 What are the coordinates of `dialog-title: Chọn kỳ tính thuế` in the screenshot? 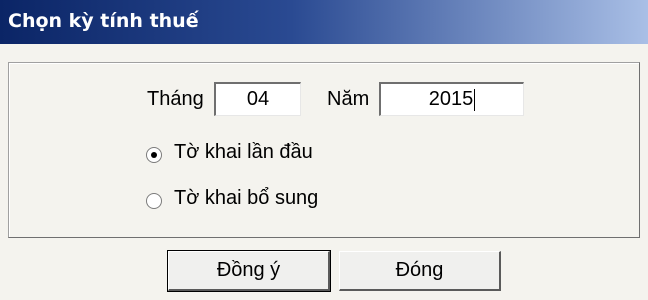 It's located at (103, 21).